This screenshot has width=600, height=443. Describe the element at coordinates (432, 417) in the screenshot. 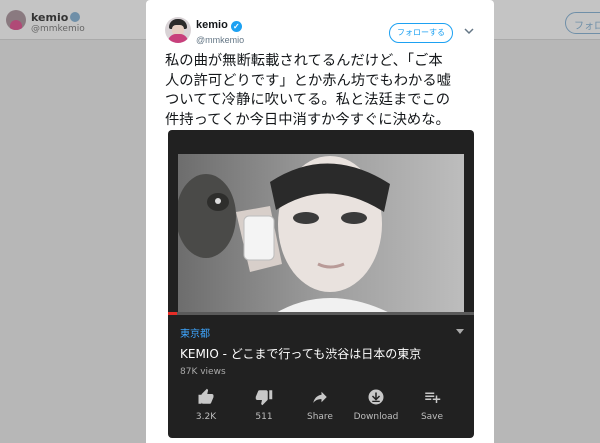

I see `save-label: Save` at that location.